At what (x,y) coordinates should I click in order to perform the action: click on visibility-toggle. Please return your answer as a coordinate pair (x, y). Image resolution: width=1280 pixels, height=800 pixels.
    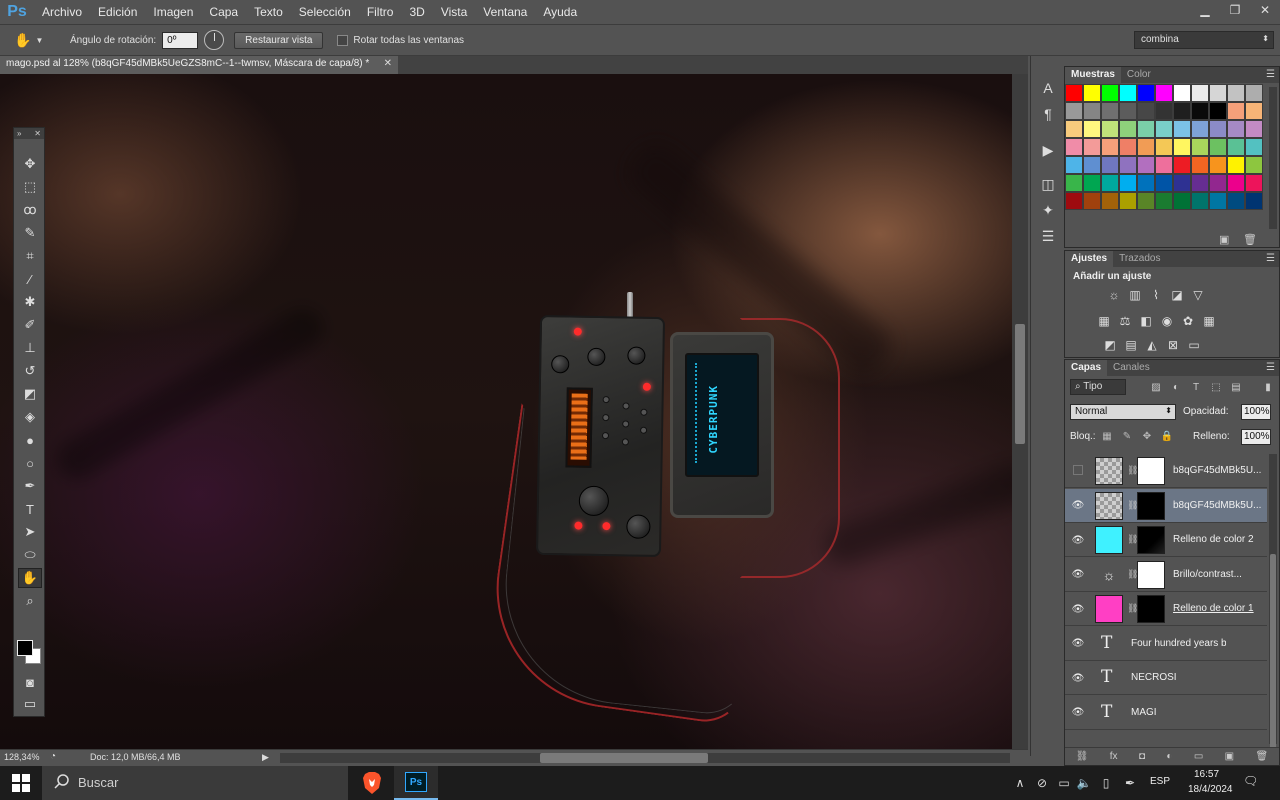
    Looking at the image, I should click on (1078, 470).